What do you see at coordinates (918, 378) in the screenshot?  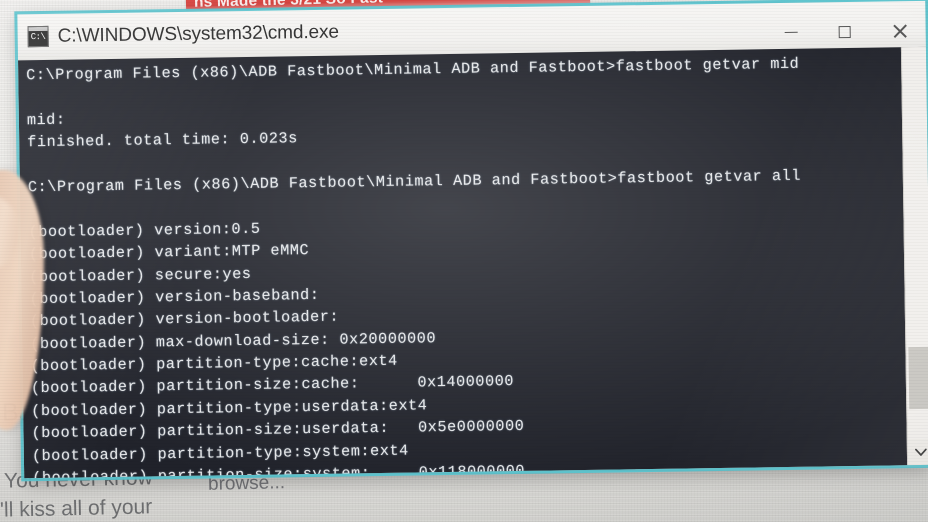 I see `scrollbar-thumb` at bounding box center [918, 378].